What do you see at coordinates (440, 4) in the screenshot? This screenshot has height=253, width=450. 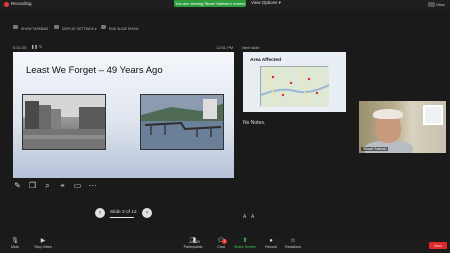 I see `view-button: View` at bounding box center [440, 4].